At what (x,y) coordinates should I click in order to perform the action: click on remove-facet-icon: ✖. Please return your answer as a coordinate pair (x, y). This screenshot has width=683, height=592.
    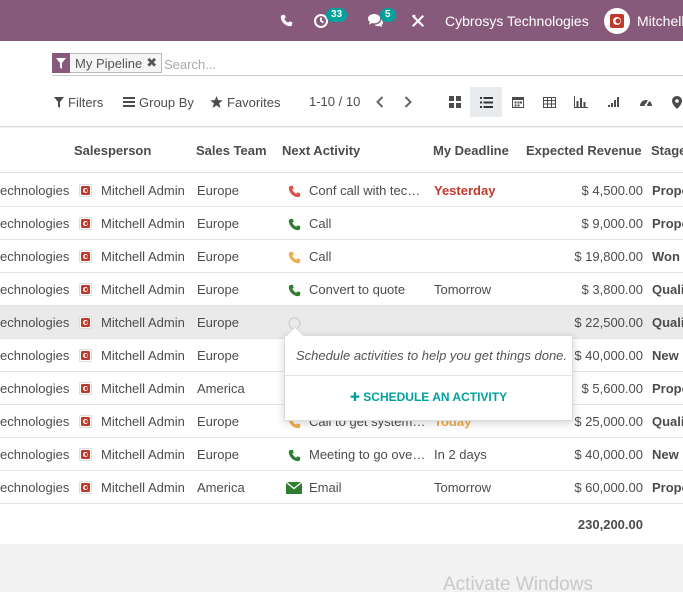
    Looking at the image, I should click on (153, 63).